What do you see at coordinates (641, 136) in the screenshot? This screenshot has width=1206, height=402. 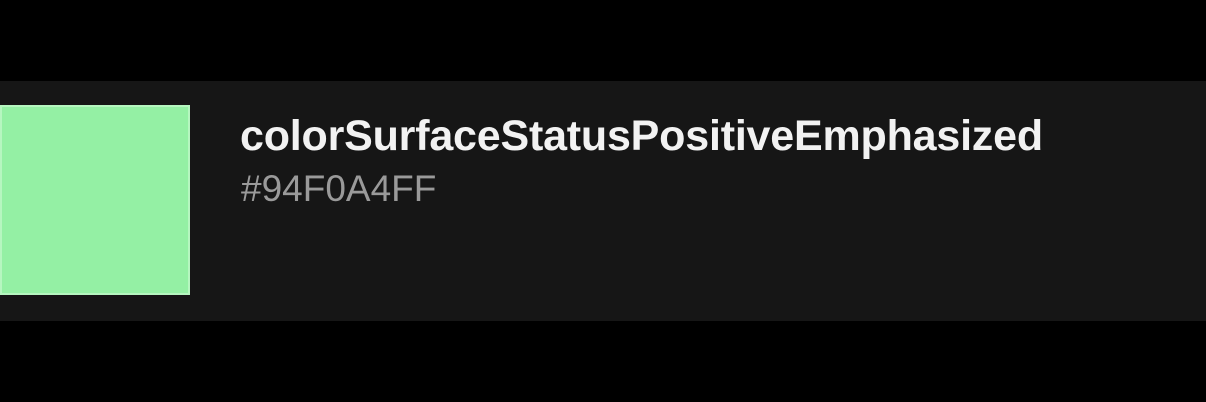 I see `token-name: colorSurfaceStatusPositiveEmphasized` at bounding box center [641, 136].